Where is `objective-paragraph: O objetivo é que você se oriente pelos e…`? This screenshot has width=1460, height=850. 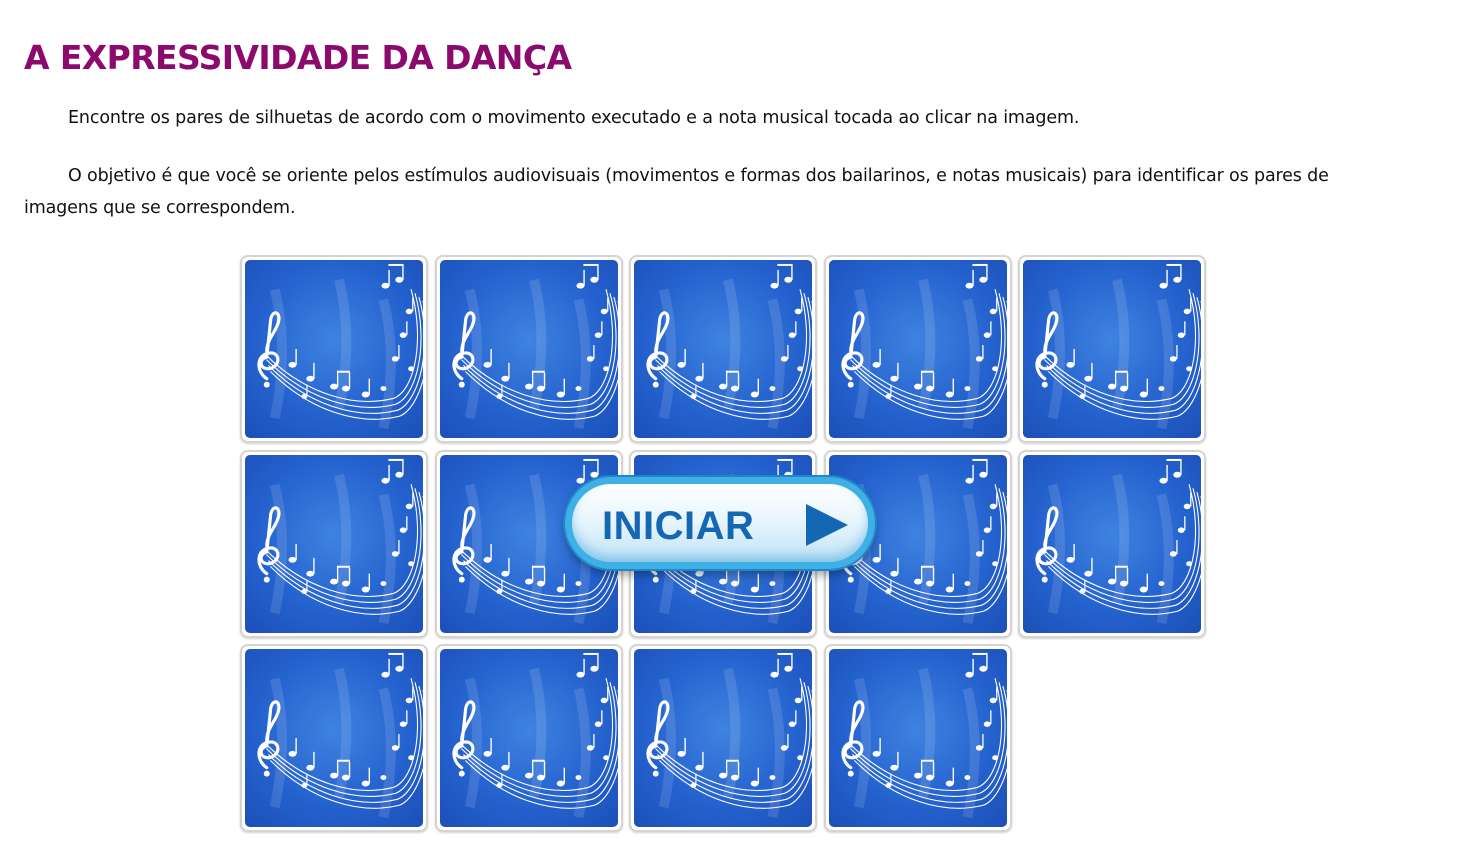
objective-paragraph: O objetivo é que você se oriente pelos e… is located at coordinates (712, 192).